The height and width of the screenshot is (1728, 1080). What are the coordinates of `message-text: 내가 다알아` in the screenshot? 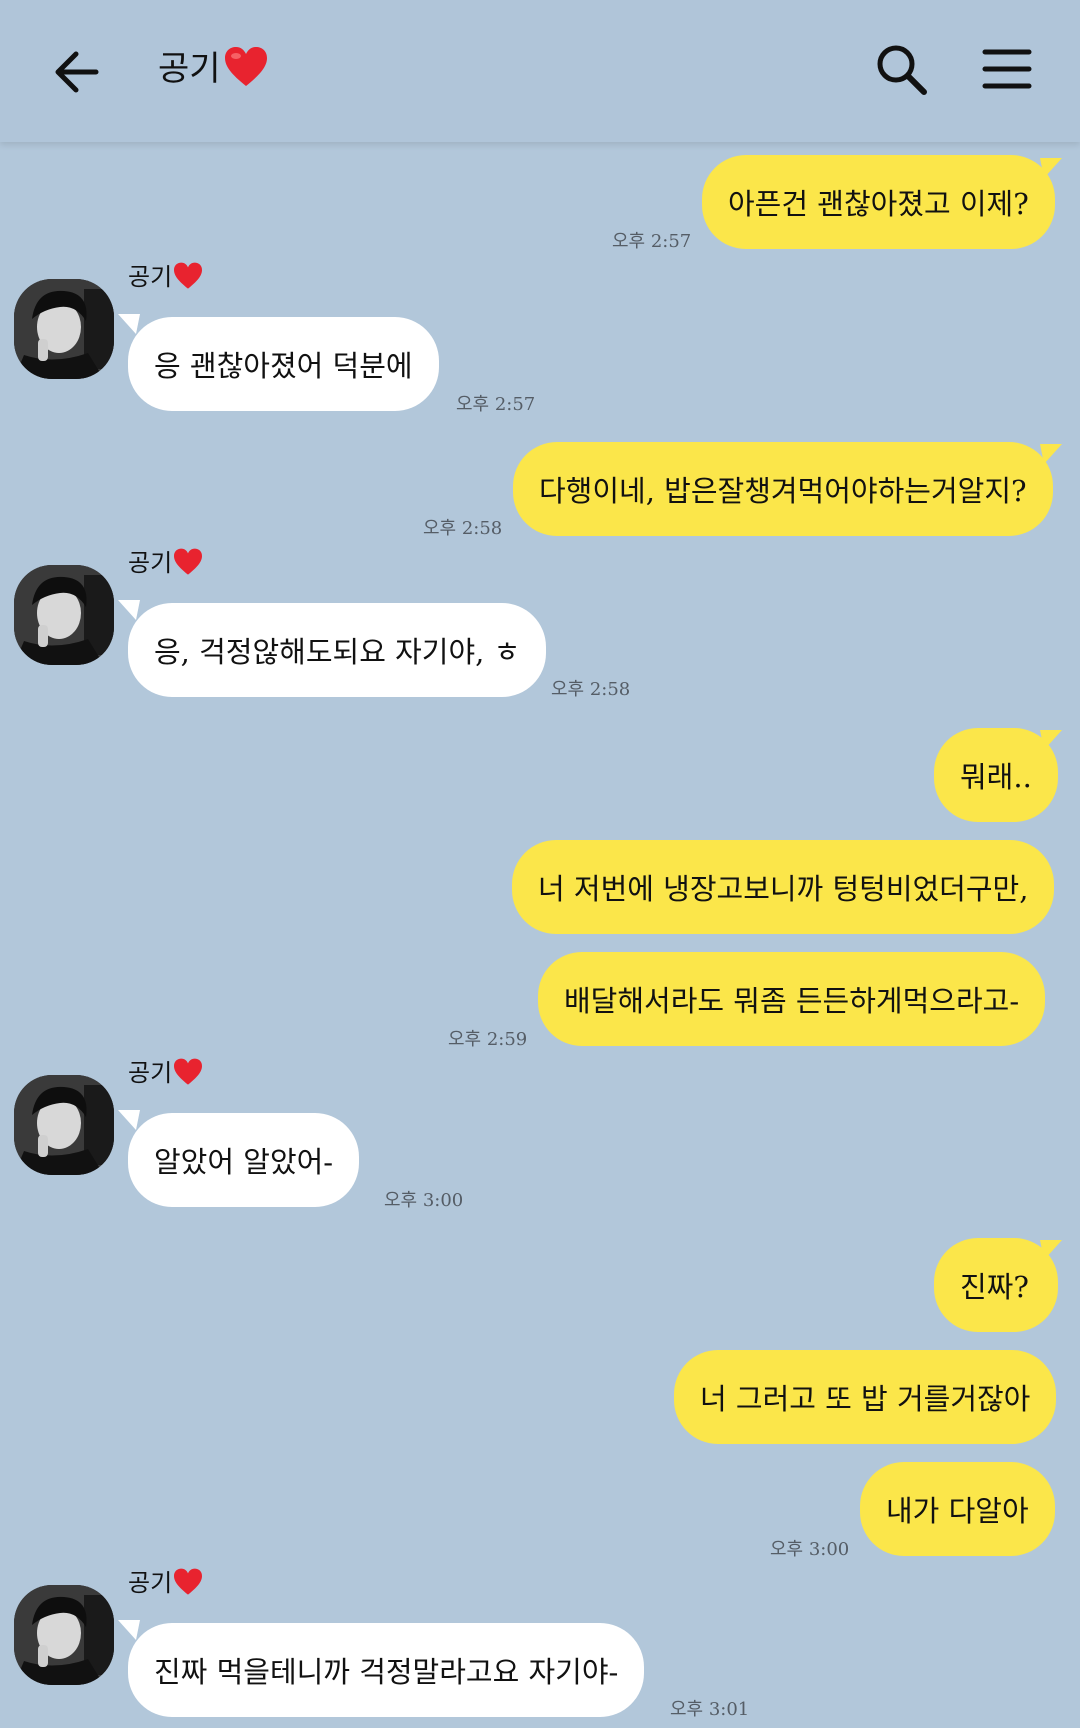 It's located at (957, 1511).